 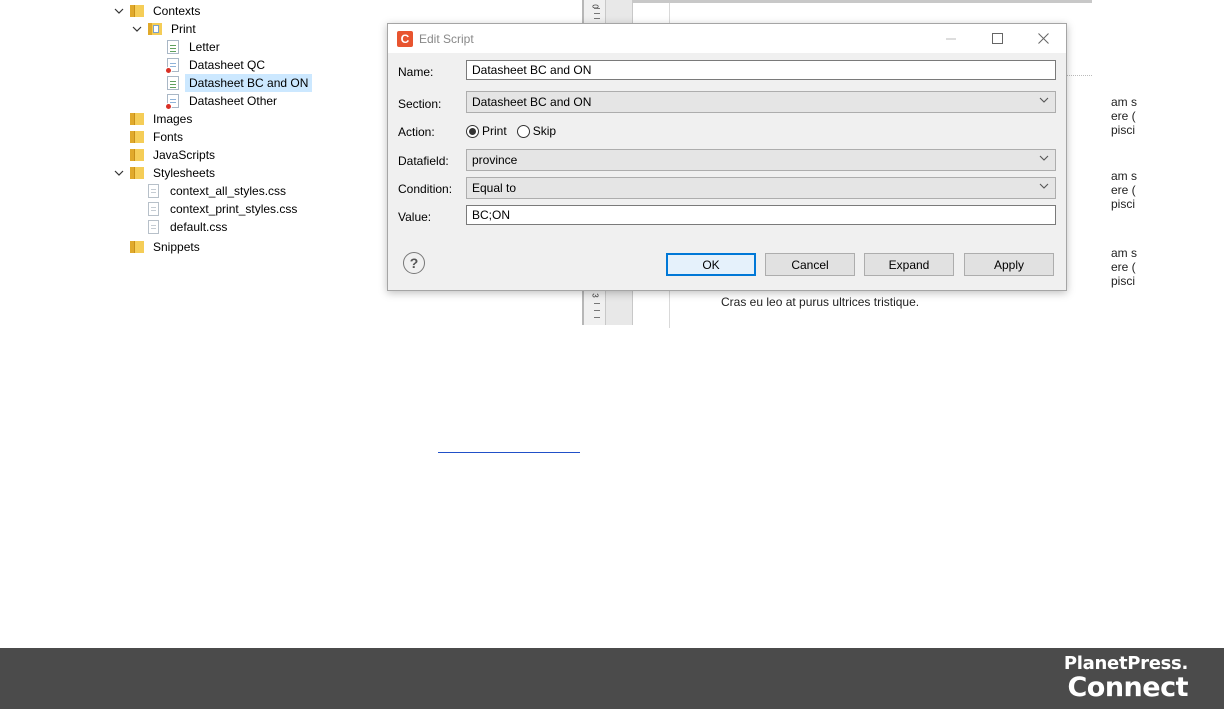 I want to click on tree-item-label: Letter, so click(x=204, y=47).